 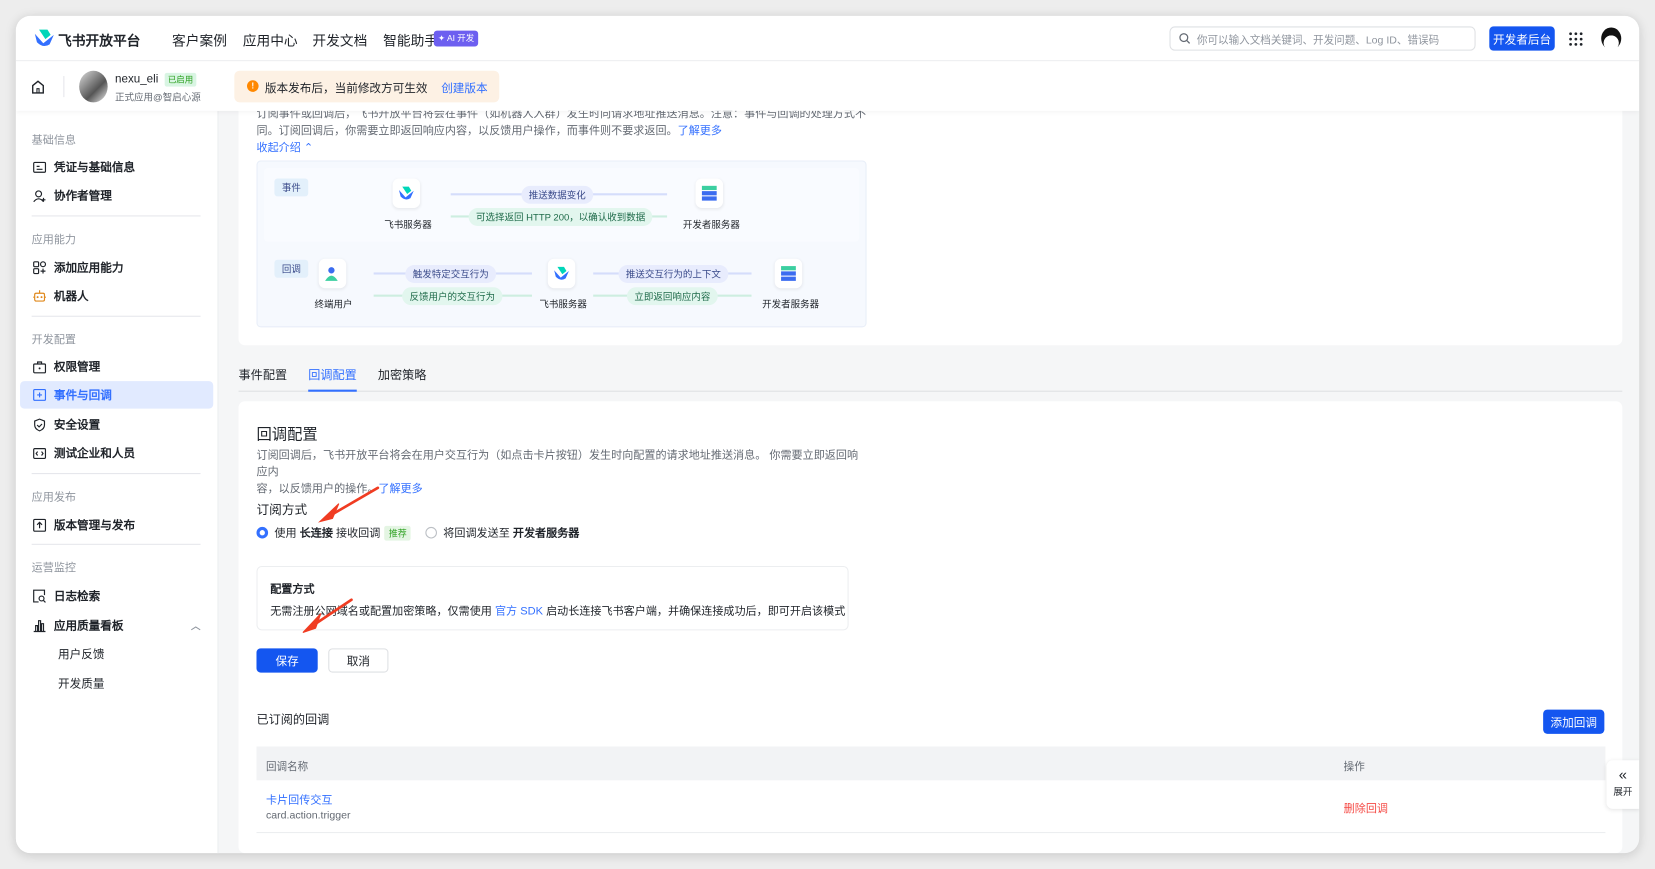 I want to click on config-text: 无需注册公网域名或配置加密策略，仅需使用, so click(x=381, y=611).